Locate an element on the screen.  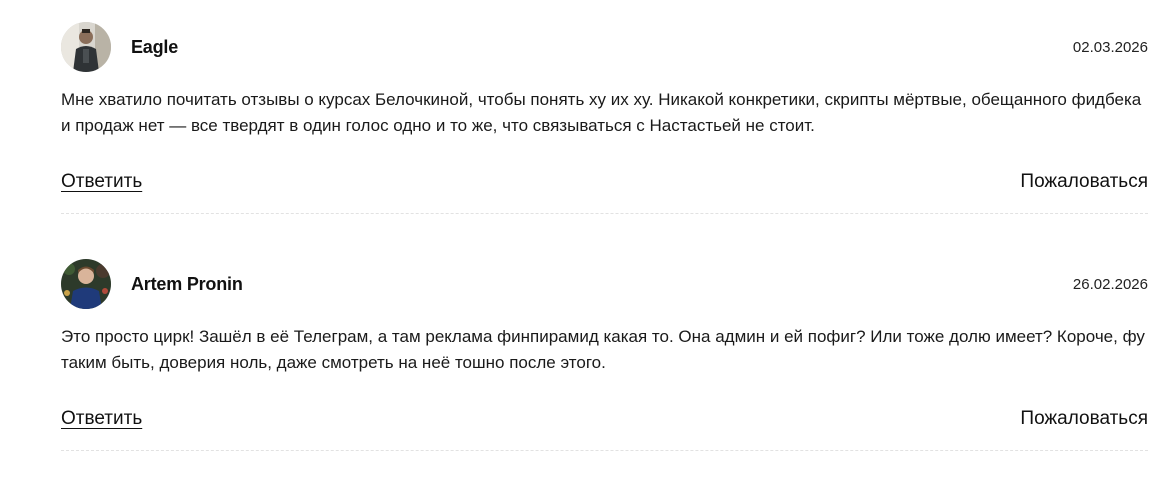
comment-author: Artem Pronin is located at coordinates (187, 284).